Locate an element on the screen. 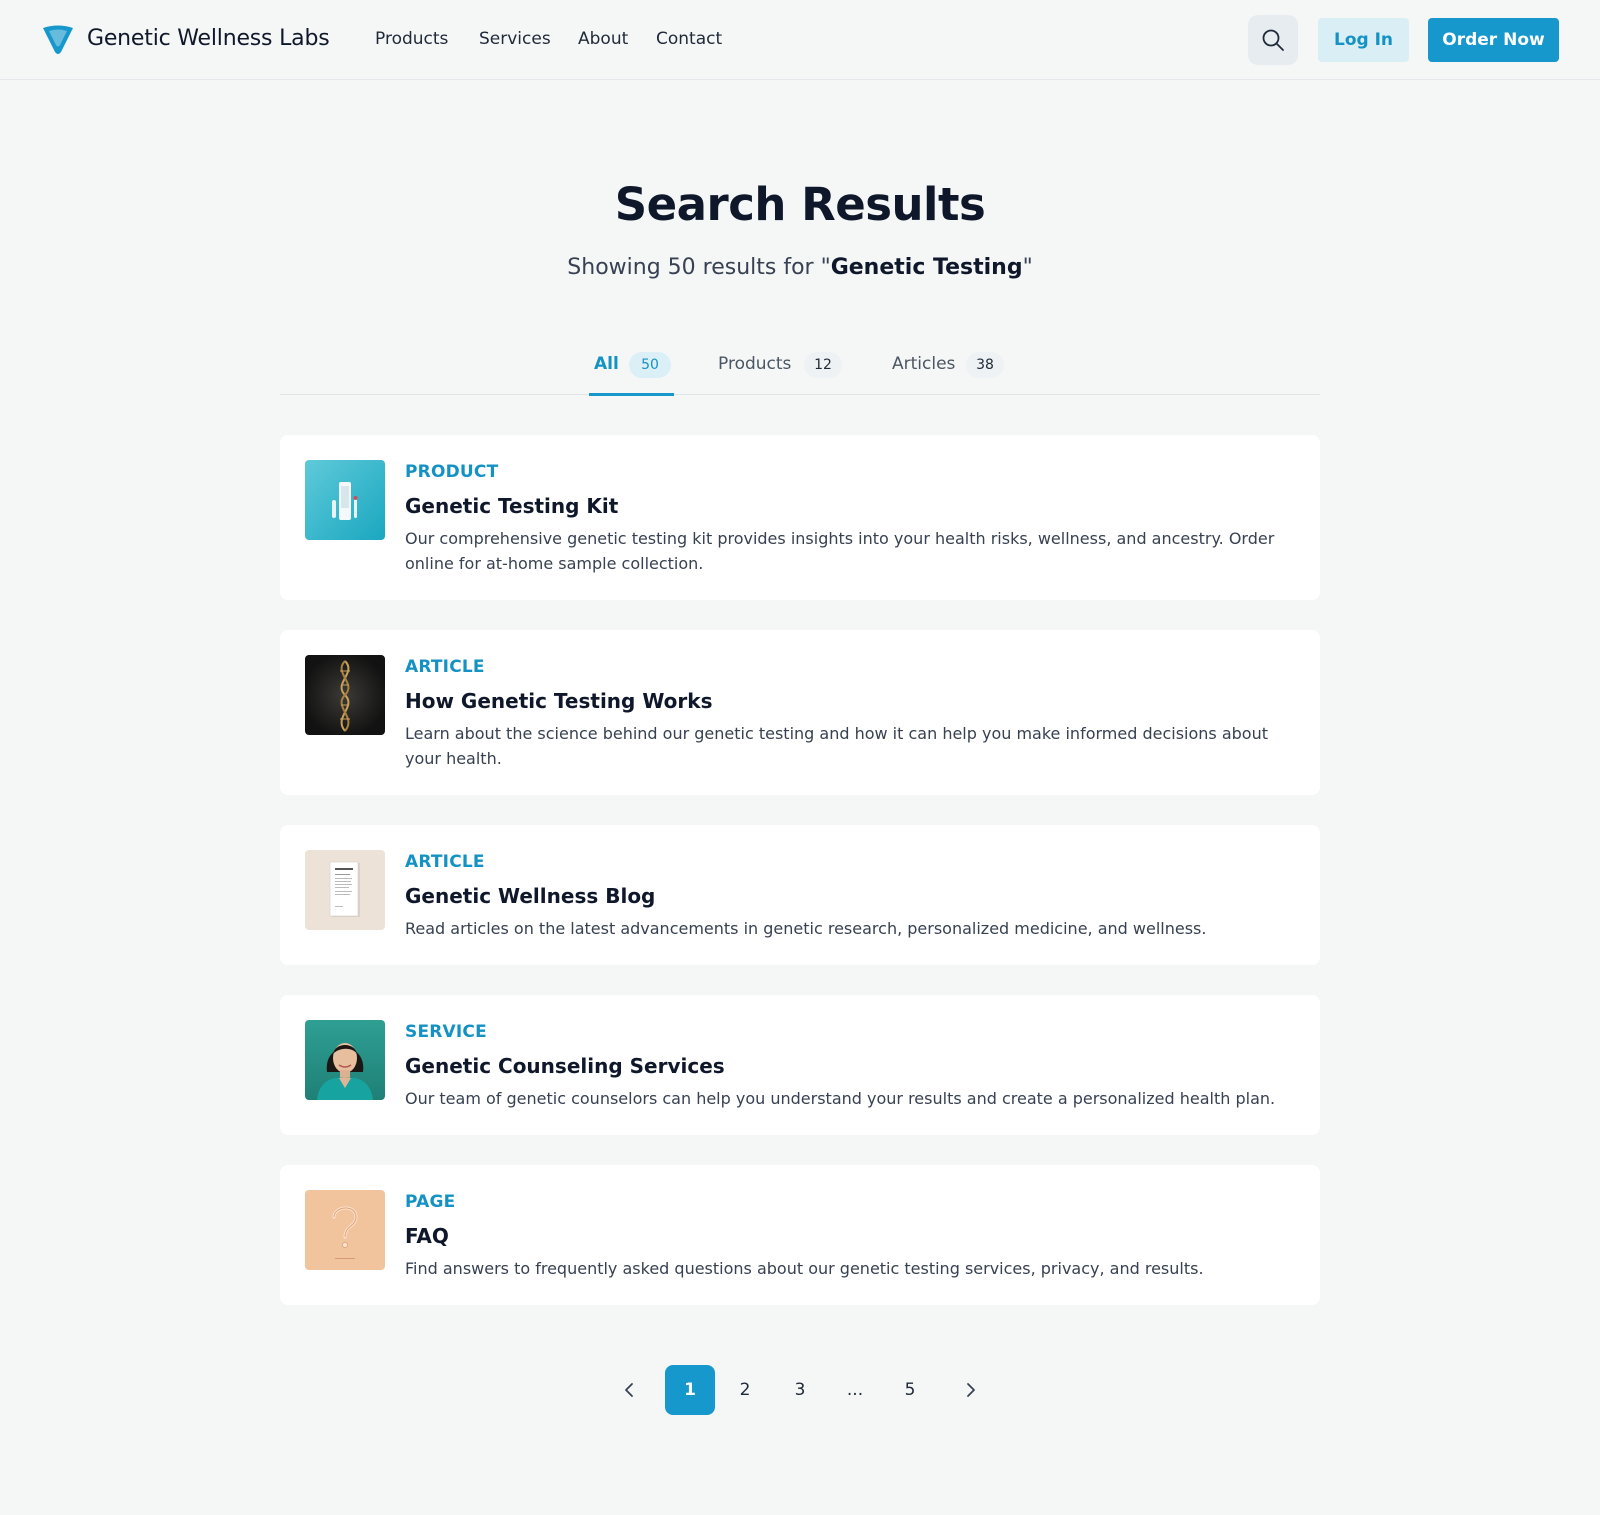 The image size is (1600, 1515). summary-suffix: " is located at coordinates (1027, 267).